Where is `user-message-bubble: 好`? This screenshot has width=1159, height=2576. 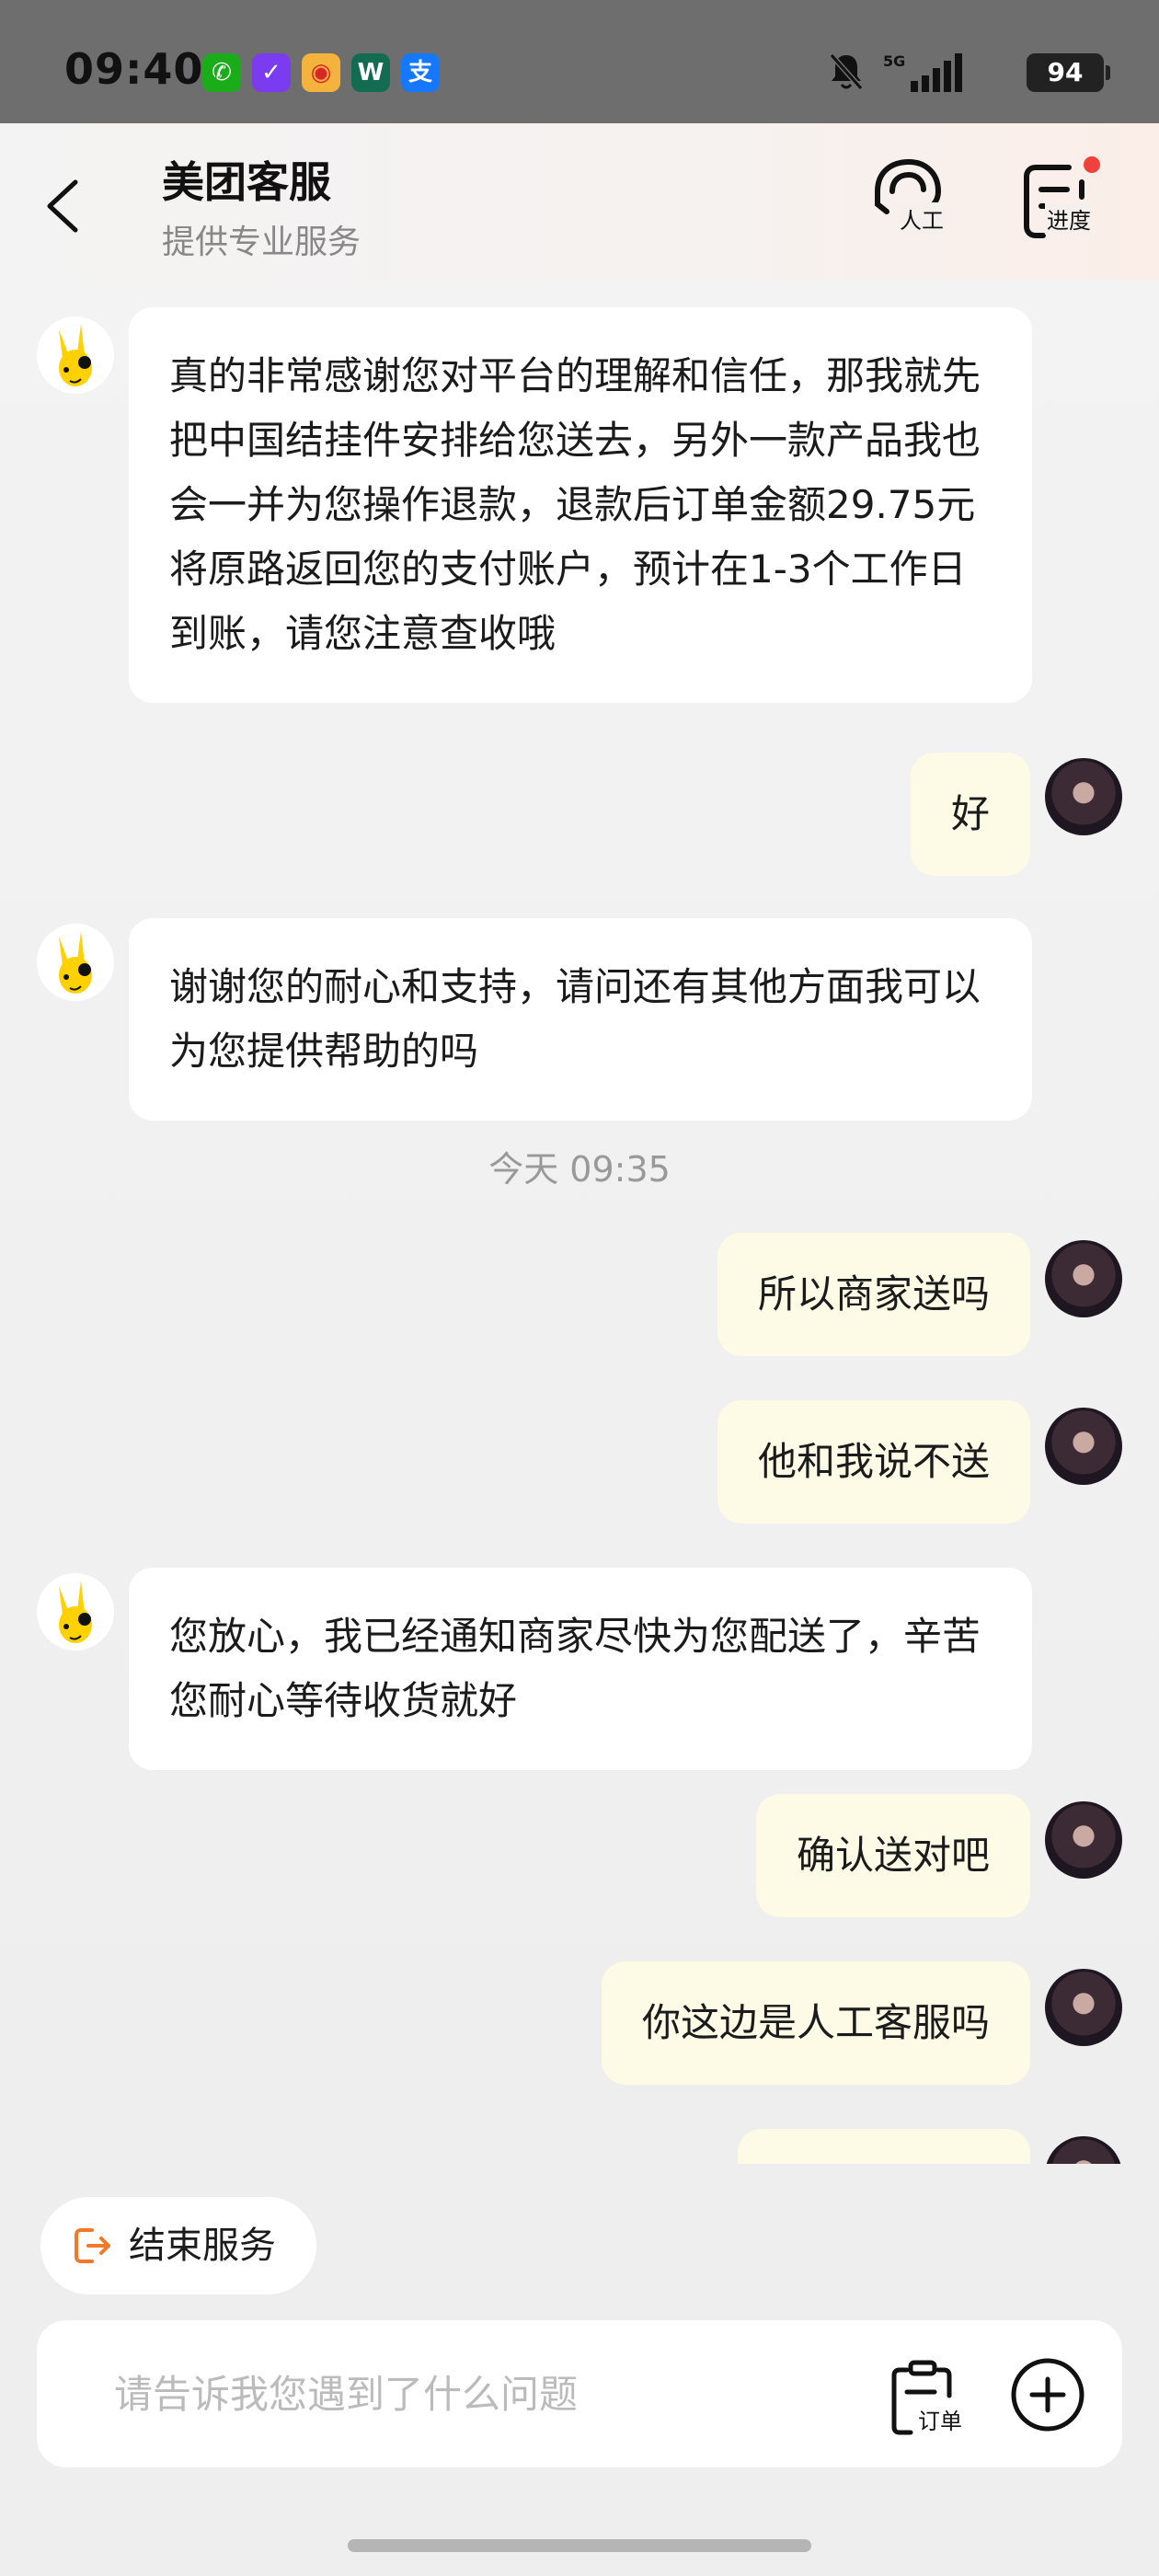 user-message-bubble: 好 is located at coordinates (970, 814).